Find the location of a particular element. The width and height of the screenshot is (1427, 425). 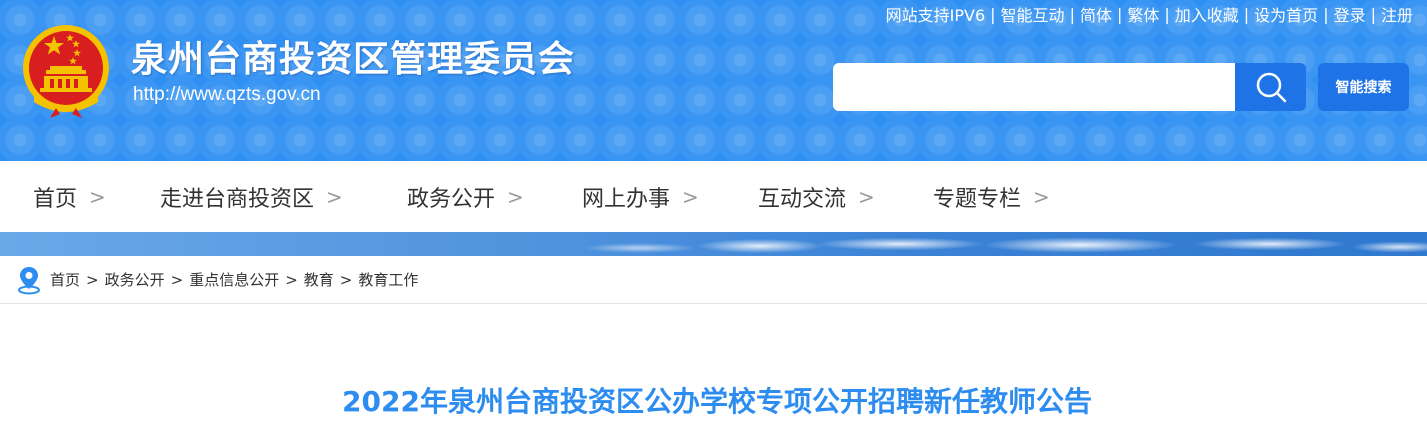

nav-item-home: 首页 > is located at coordinates (69, 196).